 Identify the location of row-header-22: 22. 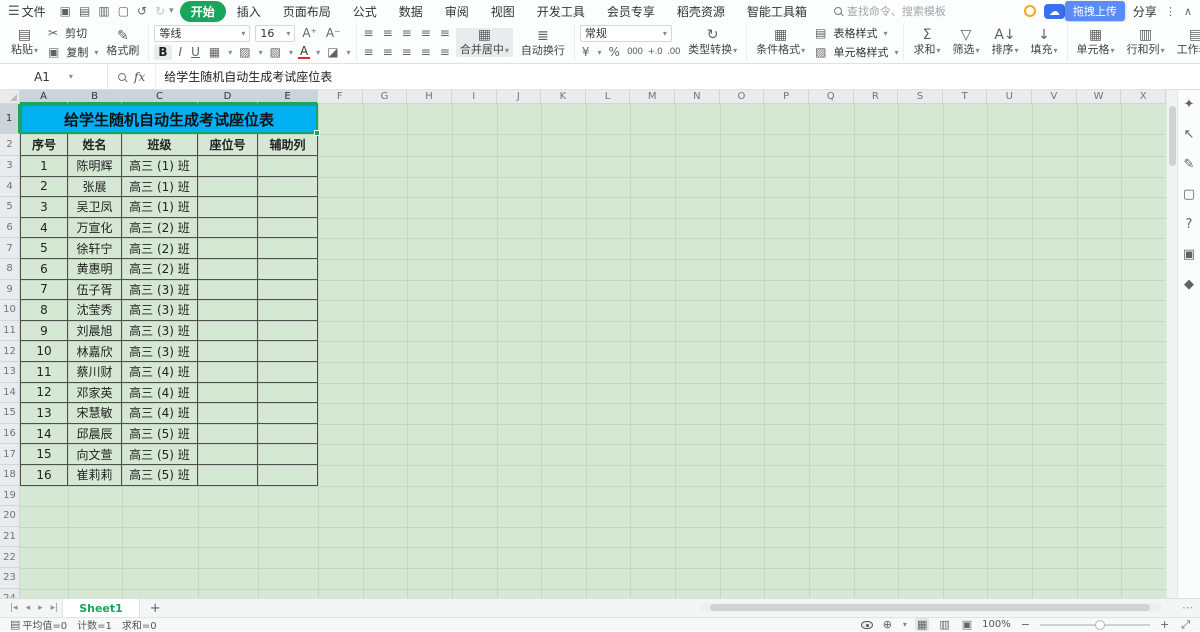
(10, 557).